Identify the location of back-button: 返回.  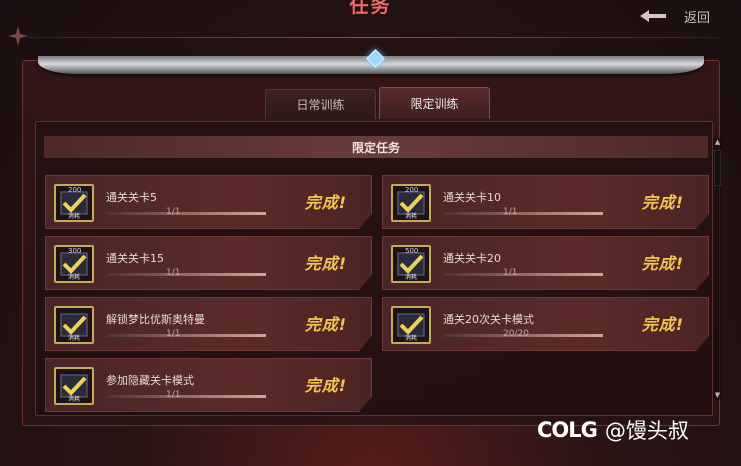
(685, 16).